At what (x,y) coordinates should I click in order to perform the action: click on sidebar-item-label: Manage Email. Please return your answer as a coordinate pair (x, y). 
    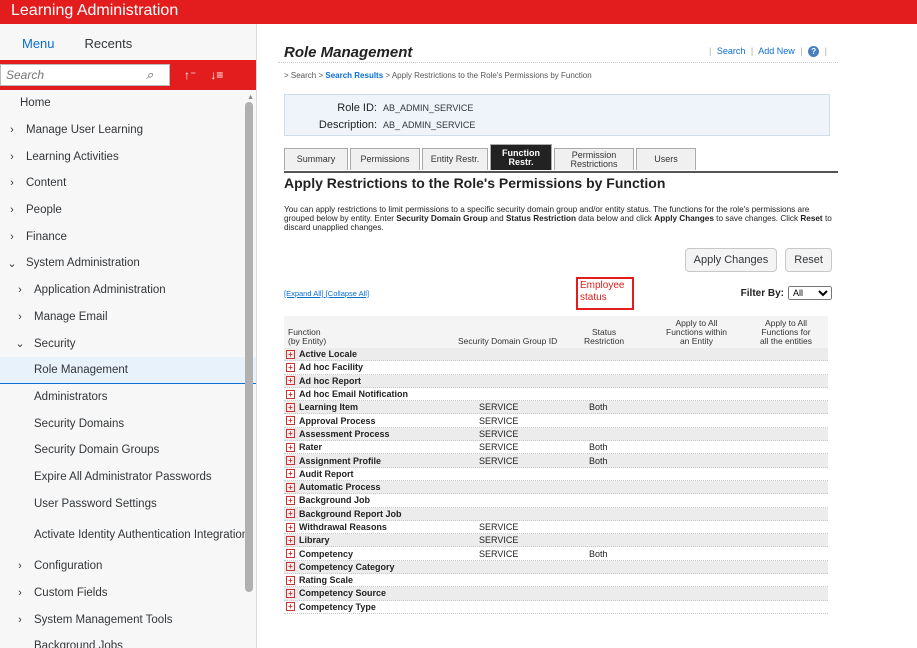
    Looking at the image, I should click on (71, 316).